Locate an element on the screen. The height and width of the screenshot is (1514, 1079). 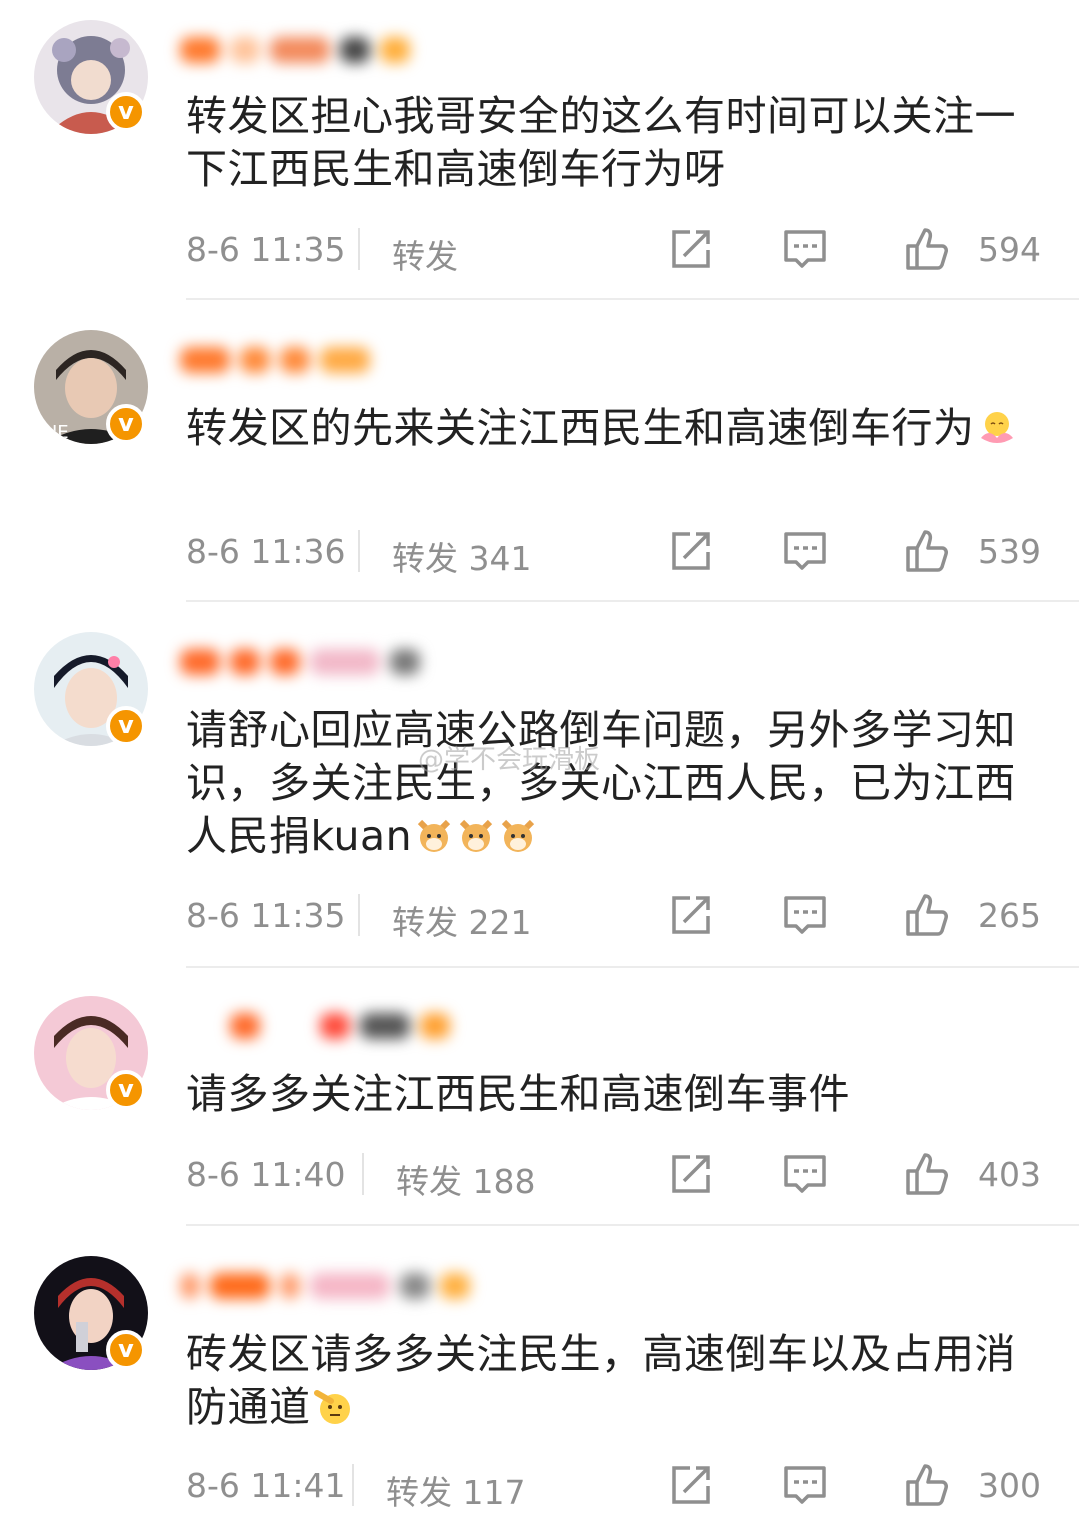
comment-time: 8-6 11:41 is located at coordinates (266, 1485).